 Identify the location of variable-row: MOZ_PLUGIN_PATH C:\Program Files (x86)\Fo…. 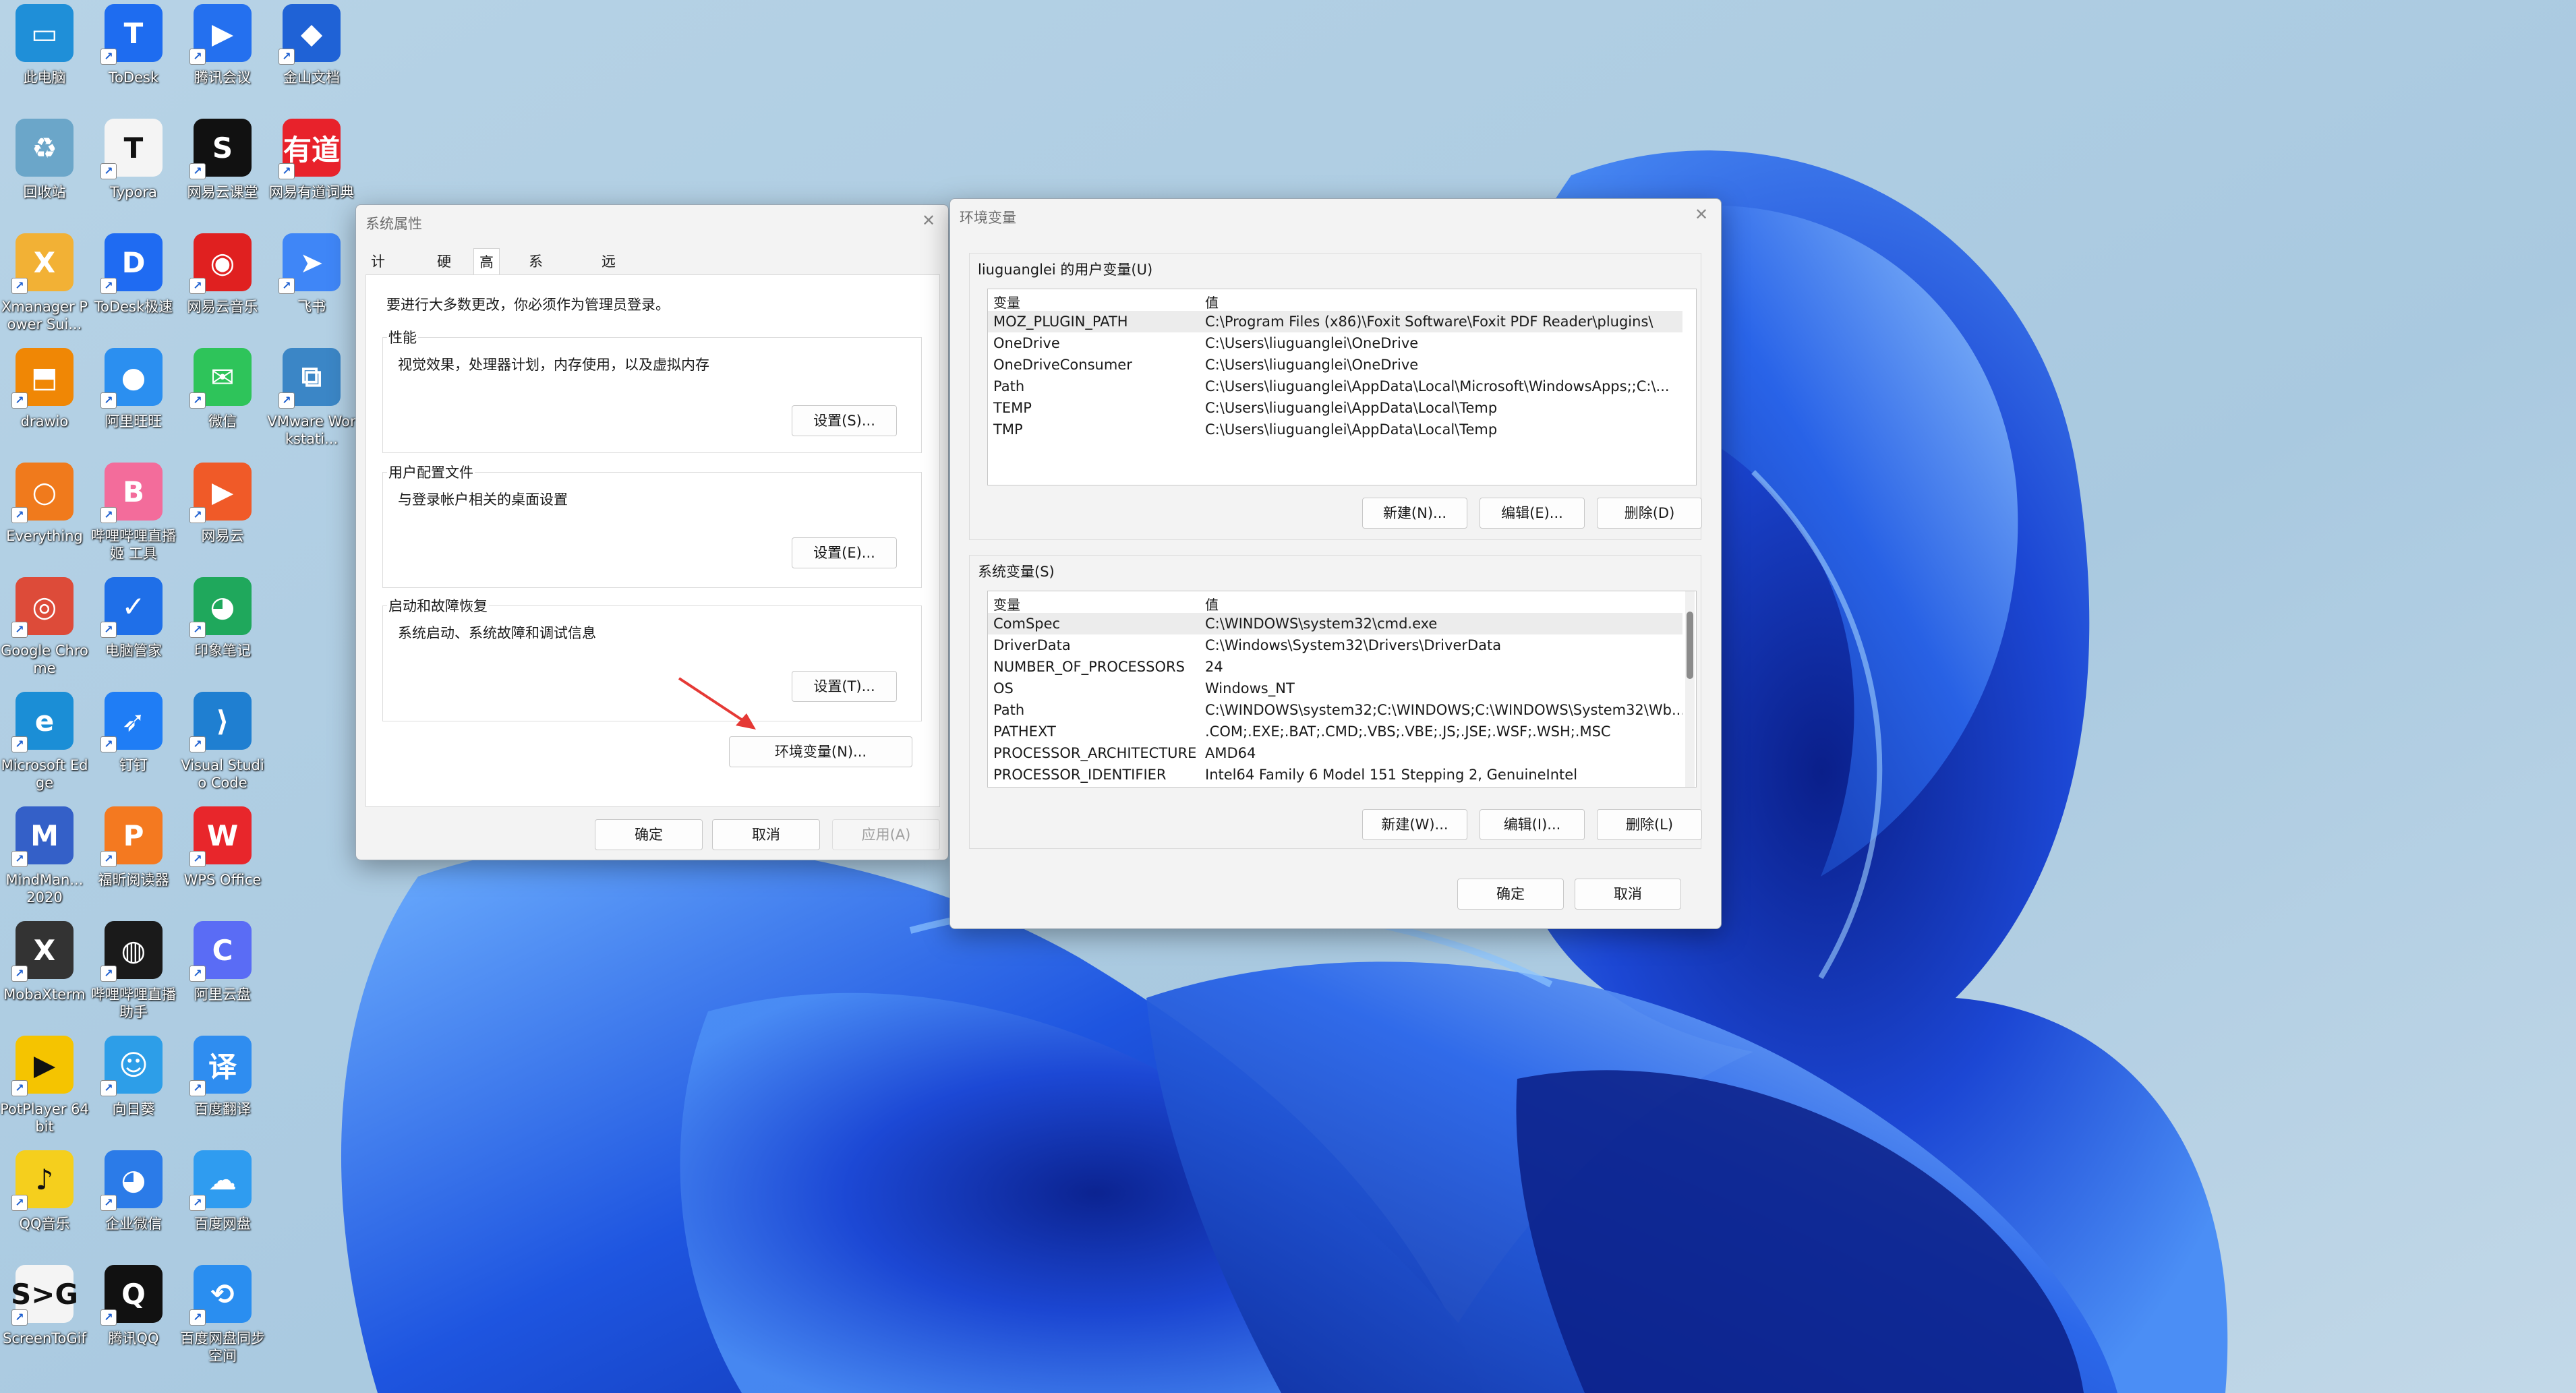
(1335, 321).